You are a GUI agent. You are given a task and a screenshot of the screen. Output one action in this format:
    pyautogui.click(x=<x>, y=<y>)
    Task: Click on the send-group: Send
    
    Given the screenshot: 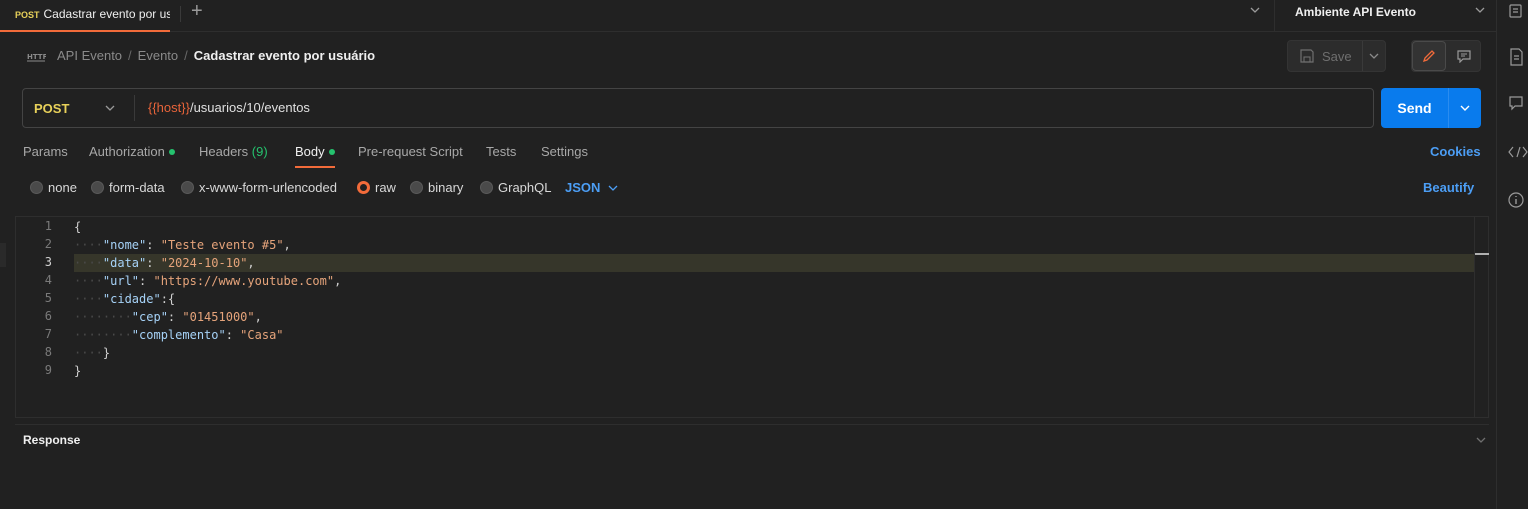 What is the action you would take?
    pyautogui.click(x=1431, y=108)
    